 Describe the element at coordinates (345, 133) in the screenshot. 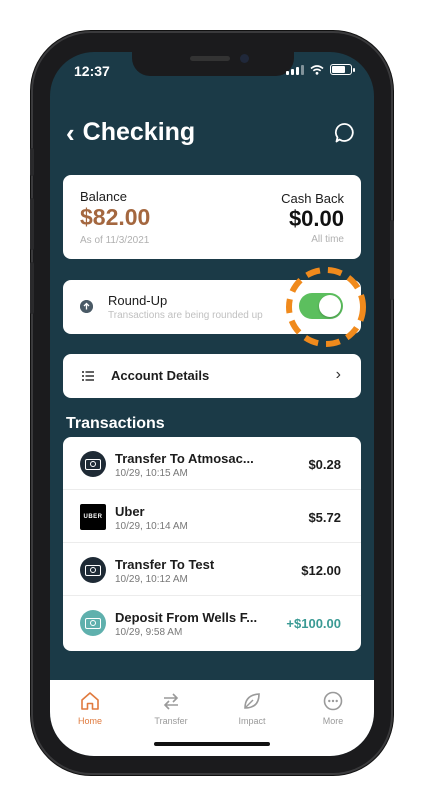

I see `chat-bubble-icon` at that location.